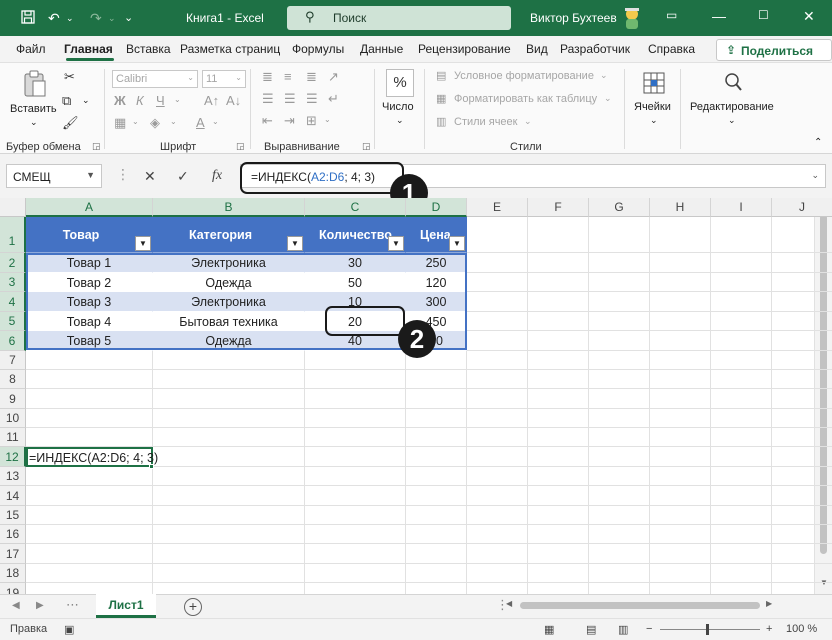 The width and height of the screenshot is (832, 640). Describe the element at coordinates (13, 235) in the screenshot. I see `row-header-1: 1` at that location.